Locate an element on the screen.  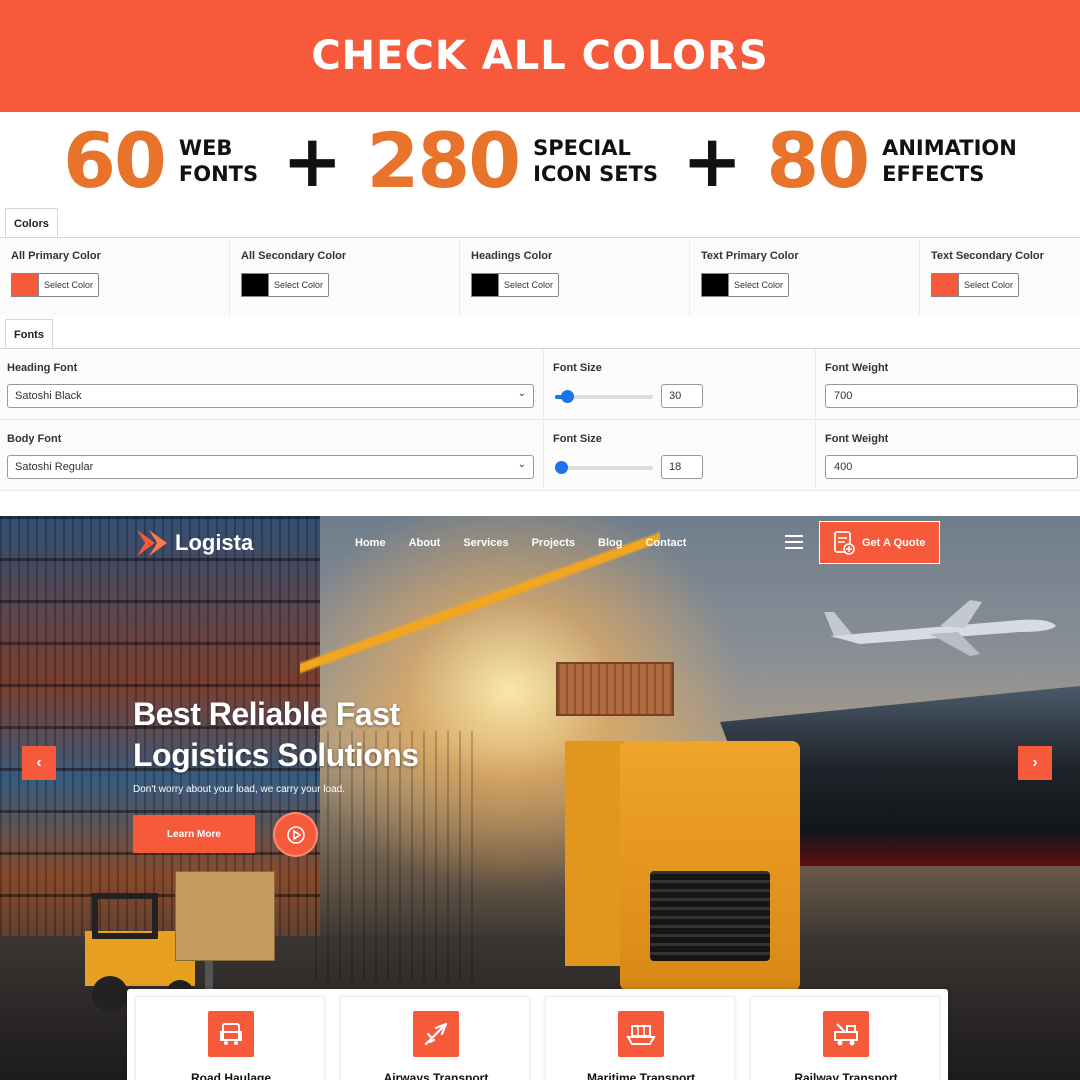
font-family-cell: Heading Font Satoshi Black ⌄ is located at coordinates (272, 384).